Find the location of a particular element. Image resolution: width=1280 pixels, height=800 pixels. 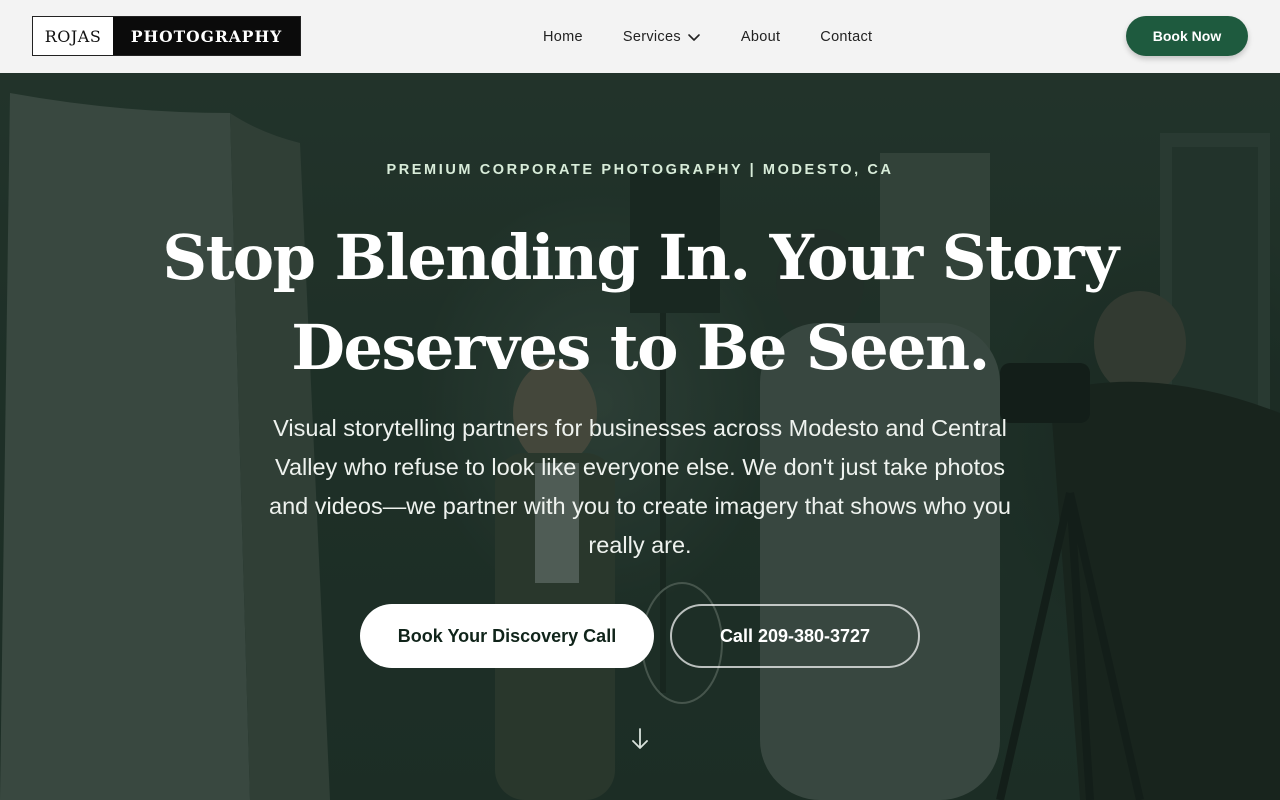

chevron-down-icon is located at coordinates (694, 37).